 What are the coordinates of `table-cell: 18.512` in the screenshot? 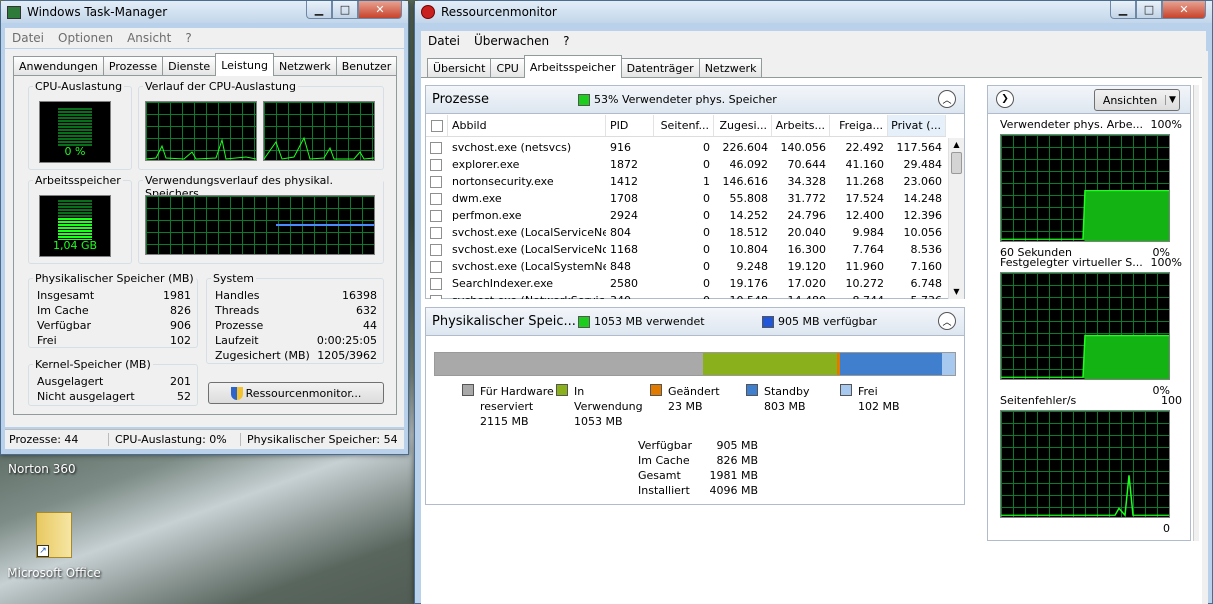 It's located at (749, 232).